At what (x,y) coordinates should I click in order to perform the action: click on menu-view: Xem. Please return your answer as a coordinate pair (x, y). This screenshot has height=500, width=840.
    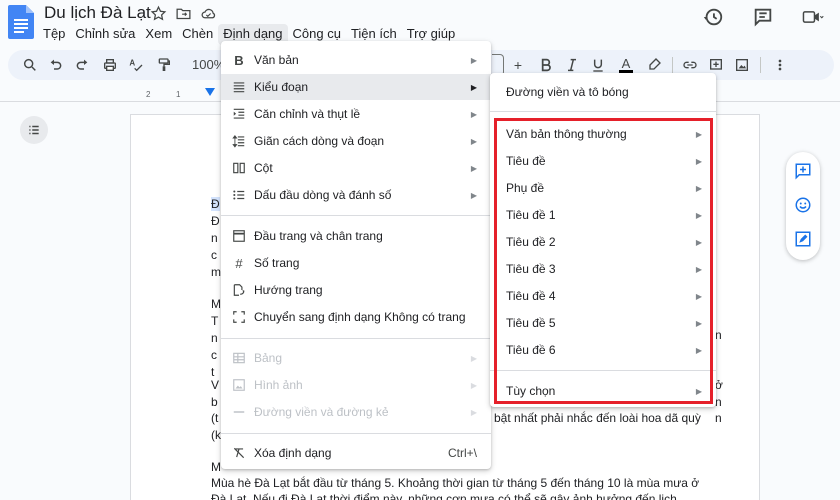
    Looking at the image, I should click on (158, 34).